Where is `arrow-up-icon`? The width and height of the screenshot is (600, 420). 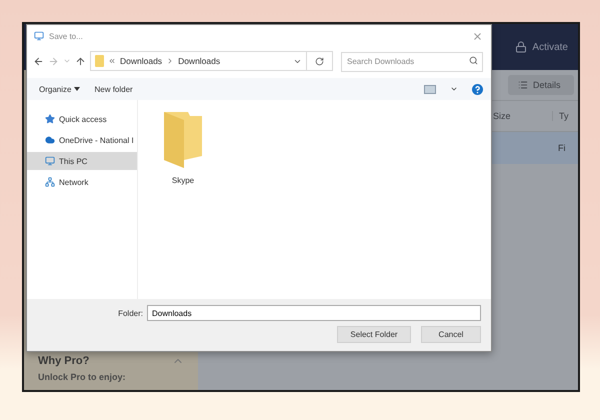
arrow-up-icon is located at coordinates (80, 61).